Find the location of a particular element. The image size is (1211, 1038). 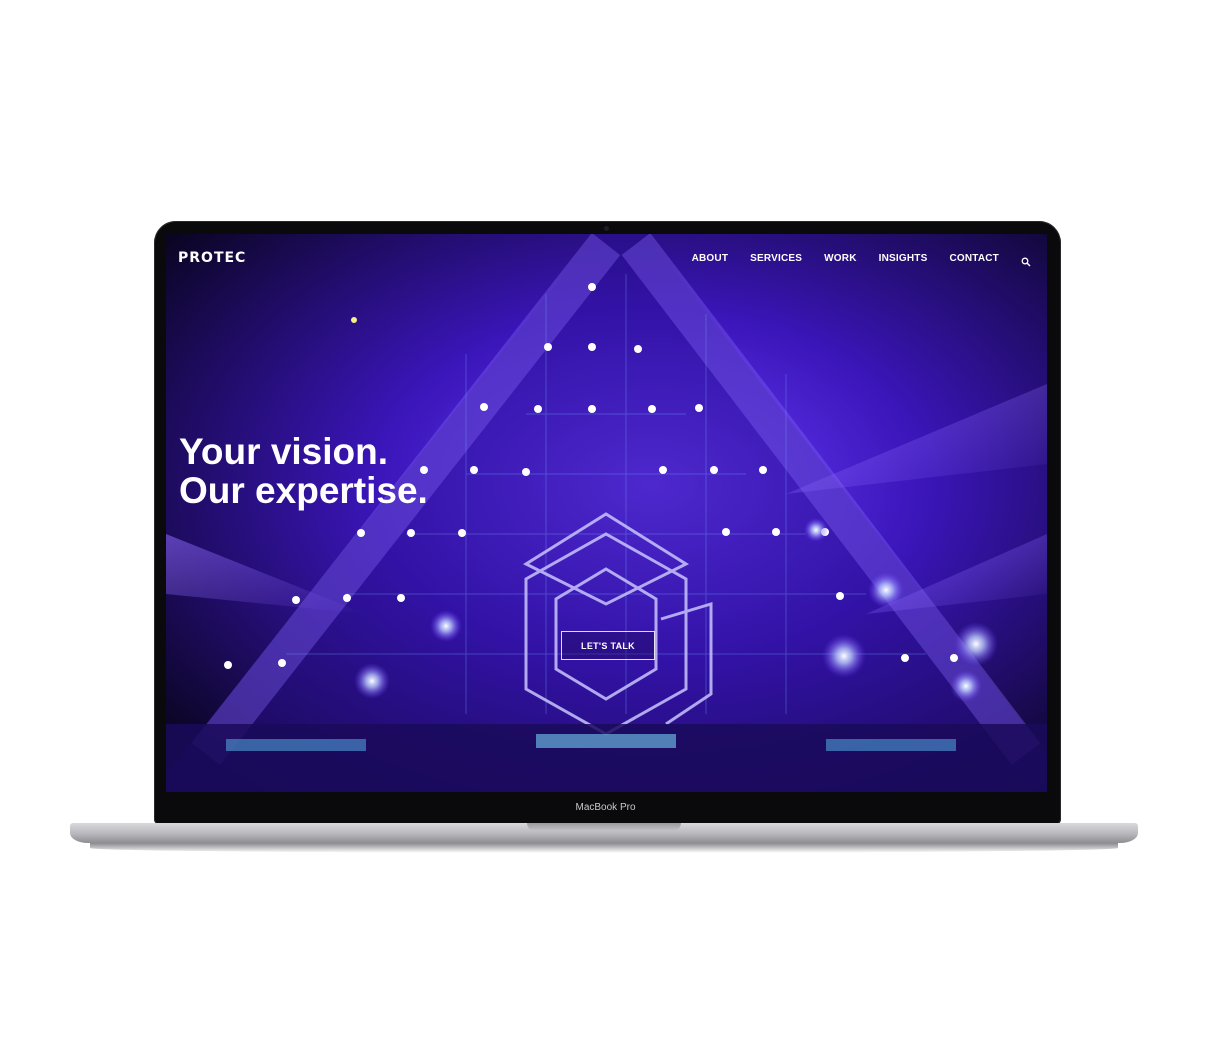

laptop-opening-notch is located at coordinates (604, 827).